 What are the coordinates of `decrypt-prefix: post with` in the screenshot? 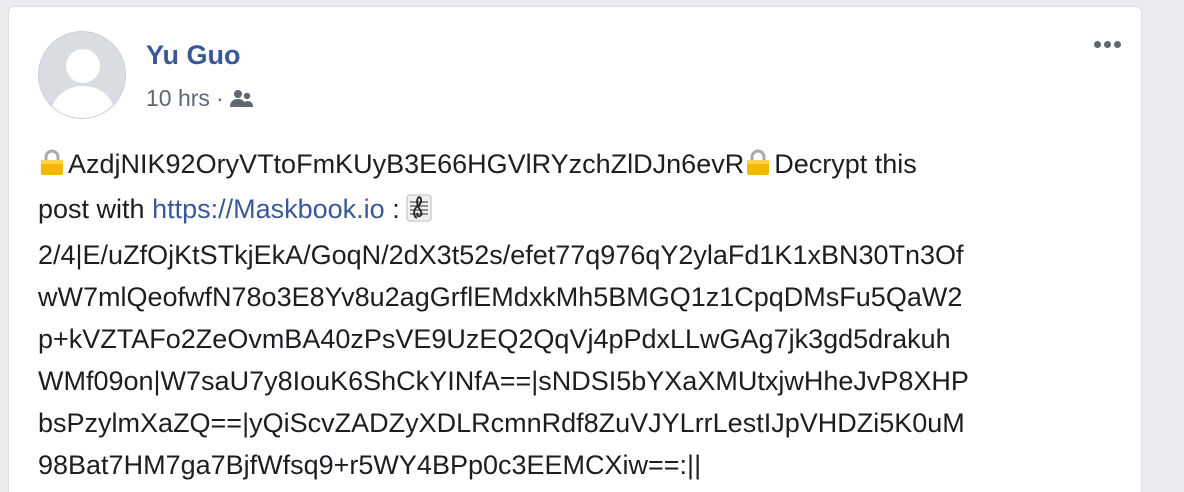 It's located at (95, 209).